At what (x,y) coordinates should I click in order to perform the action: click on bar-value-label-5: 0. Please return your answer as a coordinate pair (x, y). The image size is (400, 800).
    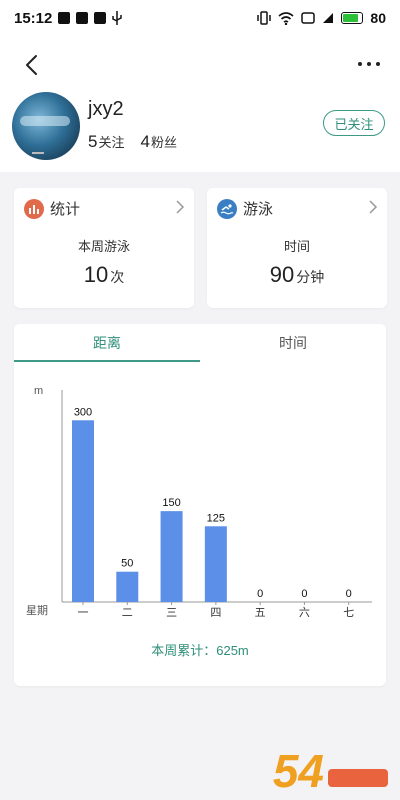
    Looking at the image, I should click on (304, 594).